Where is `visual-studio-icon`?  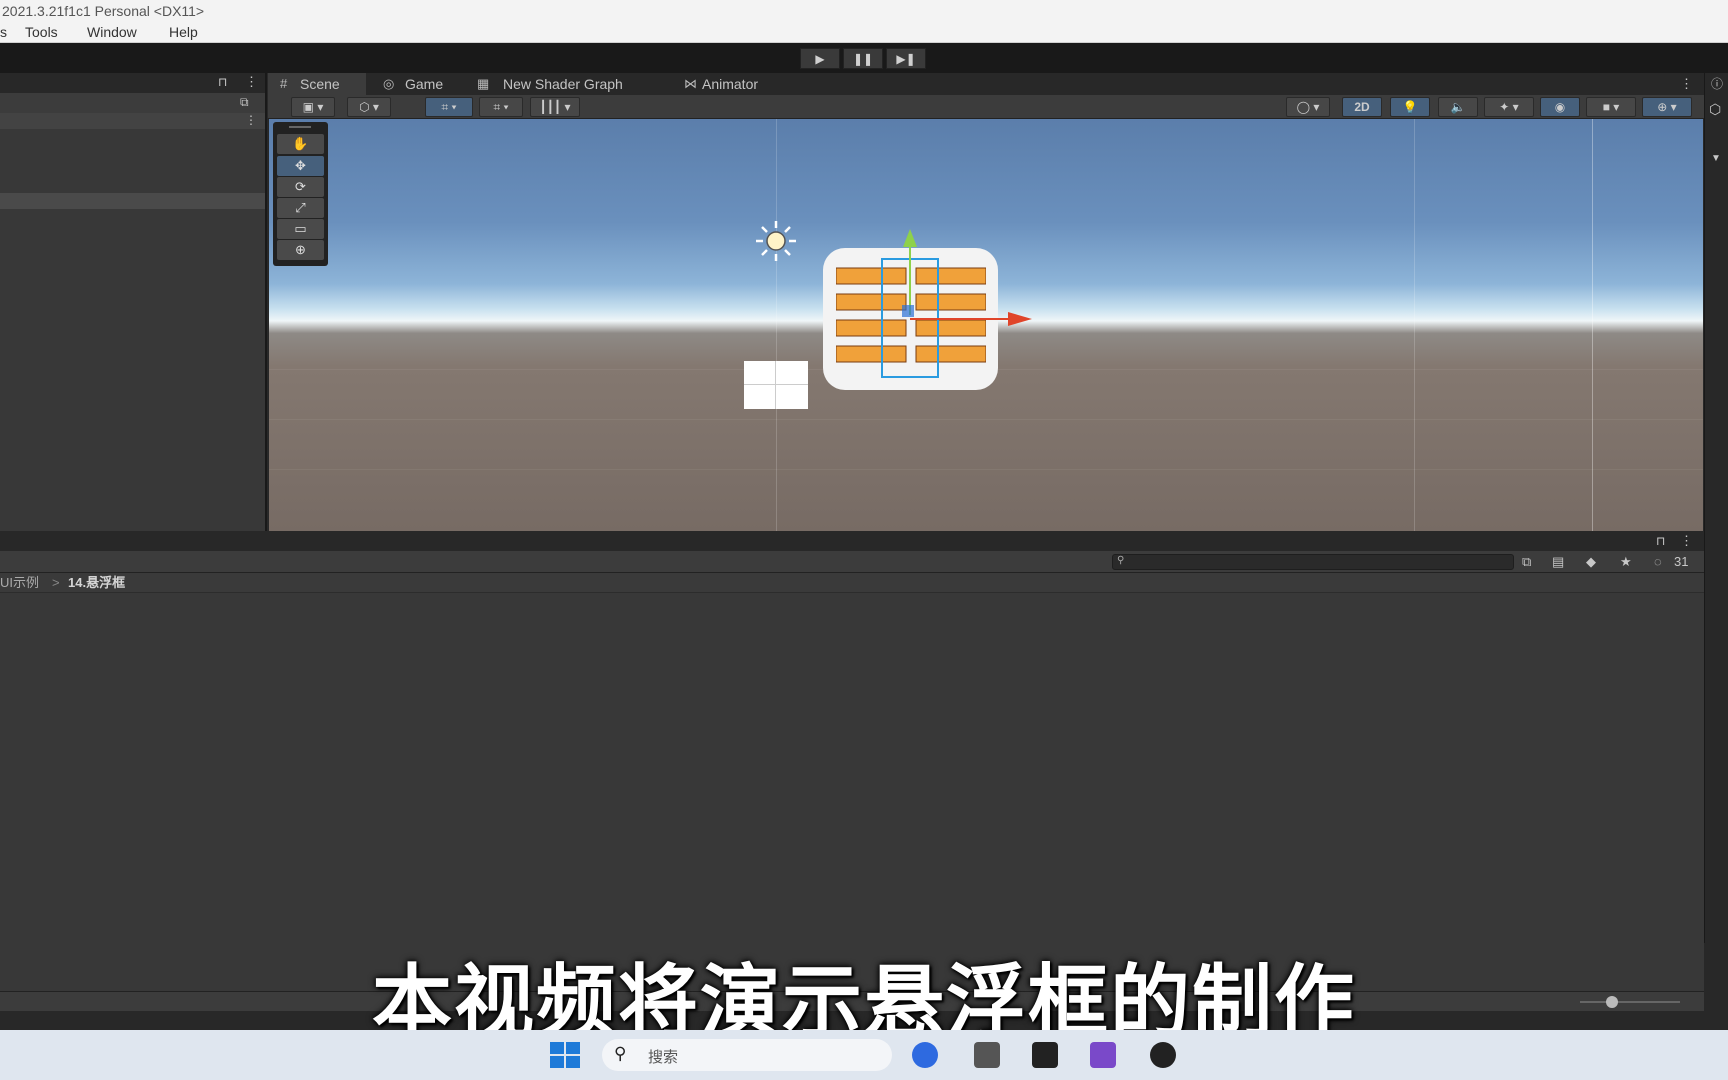
visual-studio-icon is located at coordinates (1103, 1055).